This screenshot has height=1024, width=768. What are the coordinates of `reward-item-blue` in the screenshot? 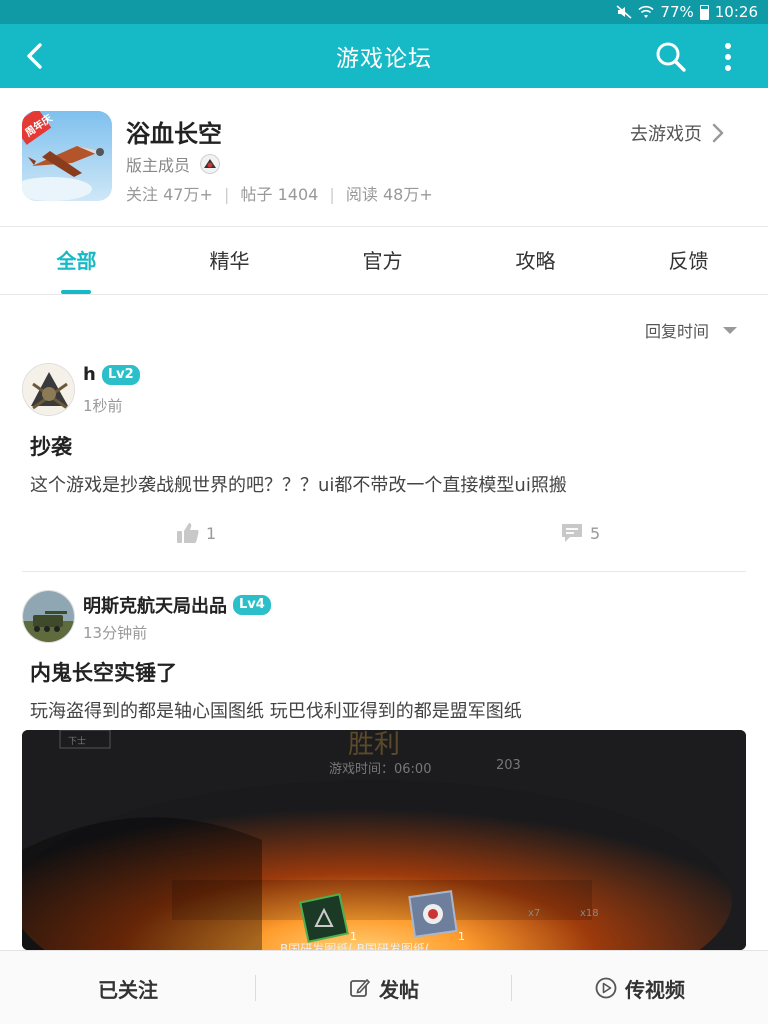 It's located at (433, 914).